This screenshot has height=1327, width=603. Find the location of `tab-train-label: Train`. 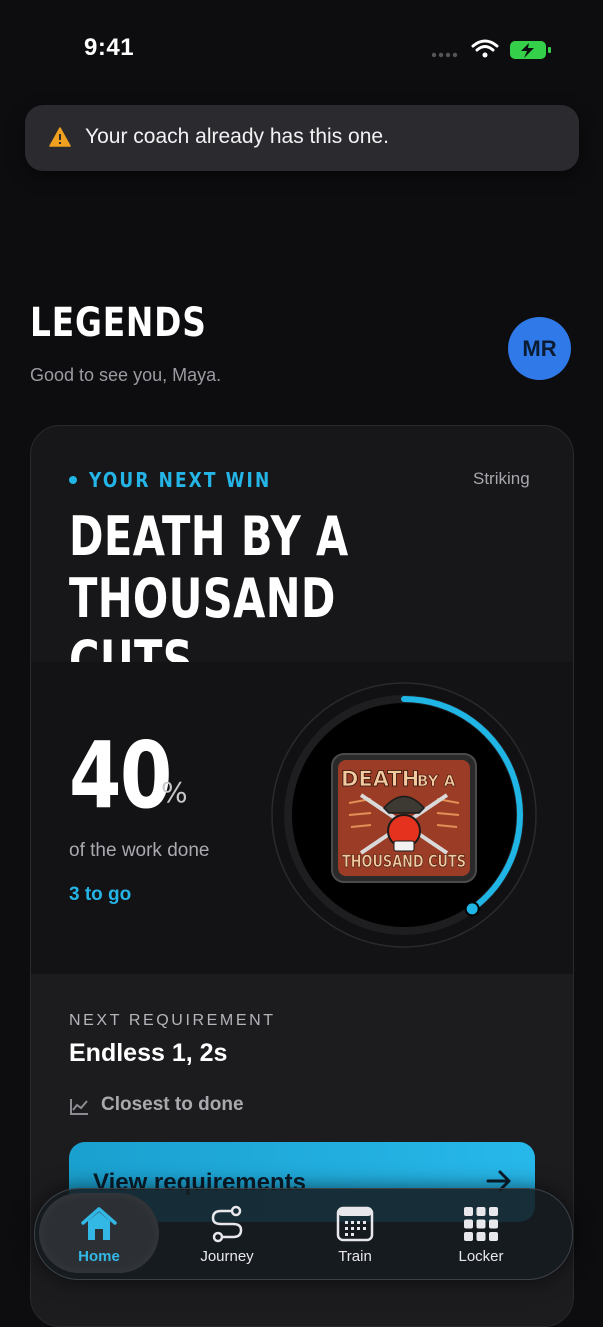

tab-train-label: Train is located at coordinates (355, 1256).